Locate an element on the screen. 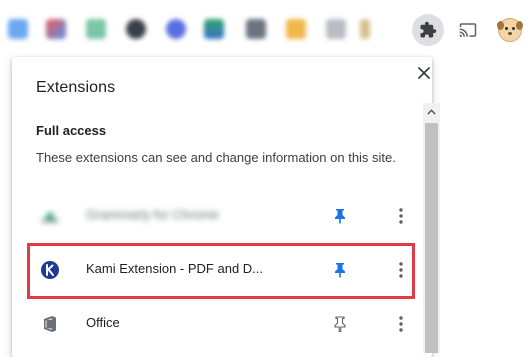 Image resolution: width=532 pixels, height=357 pixels. blurred-extension-3-icon is located at coordinates (96, 29).